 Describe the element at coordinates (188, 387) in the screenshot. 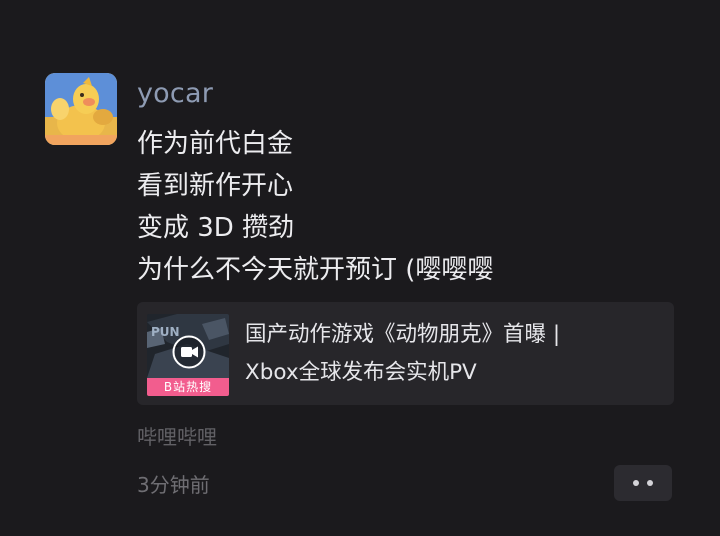

I see `hot-search-badge: B站热搜` at that location.